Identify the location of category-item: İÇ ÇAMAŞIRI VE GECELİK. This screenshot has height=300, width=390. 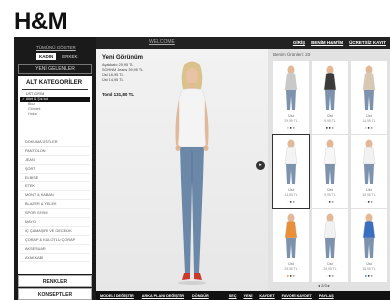
(55, 231).